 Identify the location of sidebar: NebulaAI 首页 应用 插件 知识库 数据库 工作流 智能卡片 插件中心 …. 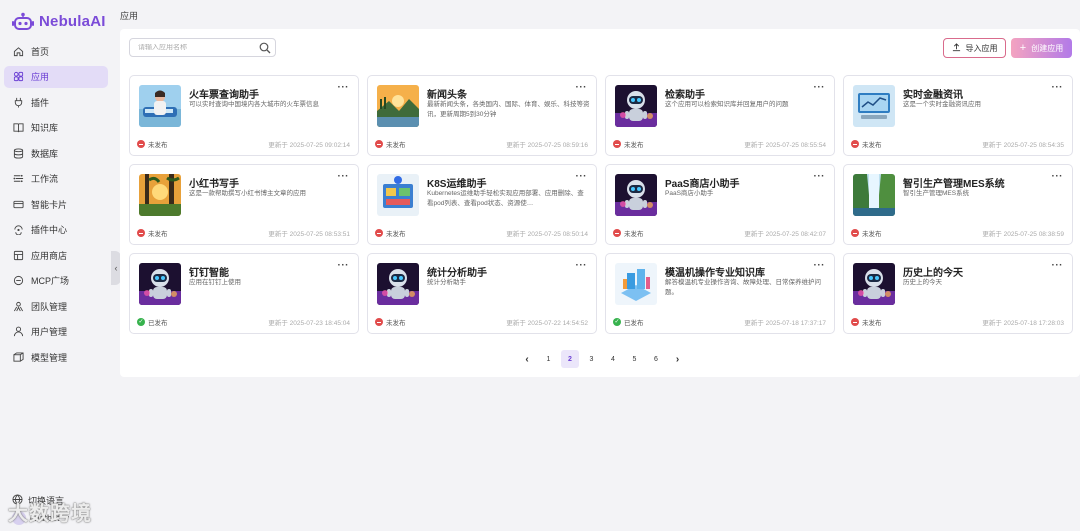
(56, 265).